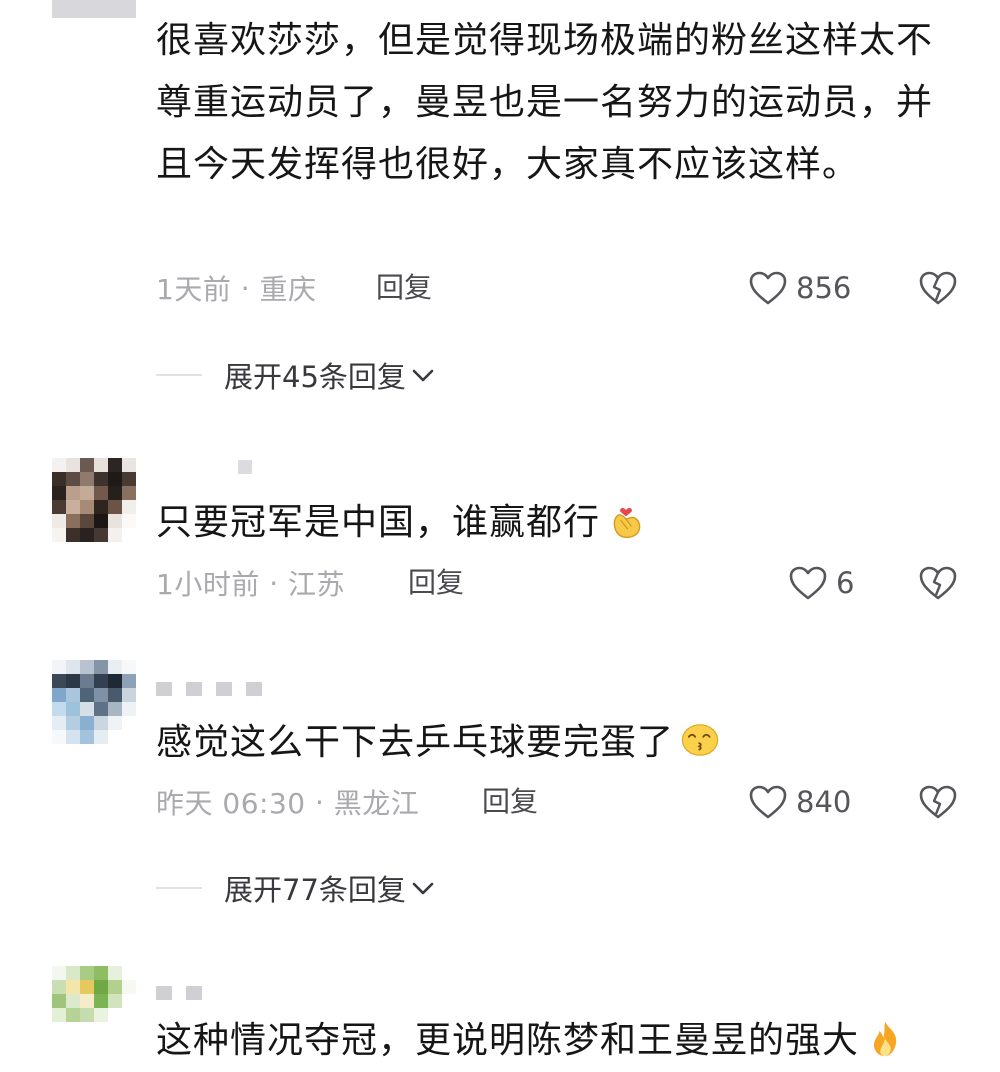 This screenshot has height=1072, width=1000. What do you see at coordinates (376, 803) in the screenshot?
I see `comment-location: 黑龙江` at bounding box center [376, 803].